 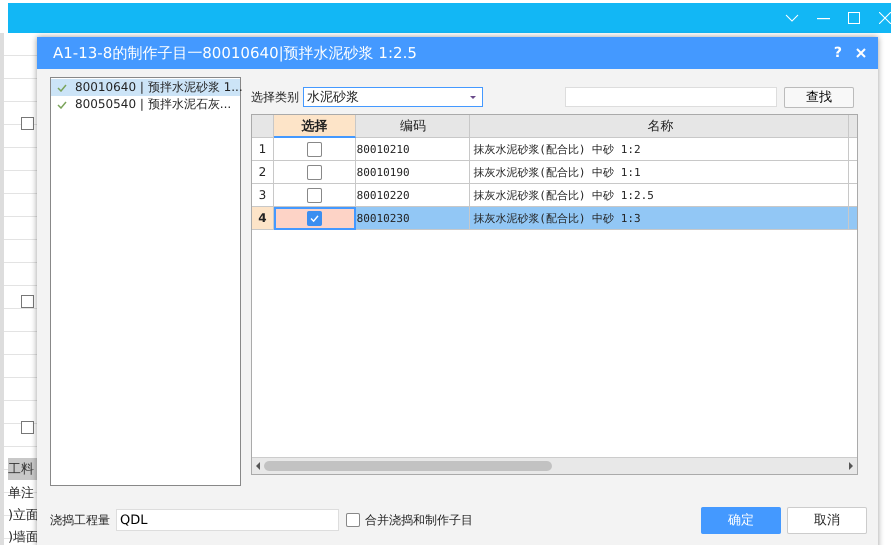 What do you see at coordinates (258, 466) in the screenshot?
I see `scroll-left-icon` at bounding box center [258, 466].